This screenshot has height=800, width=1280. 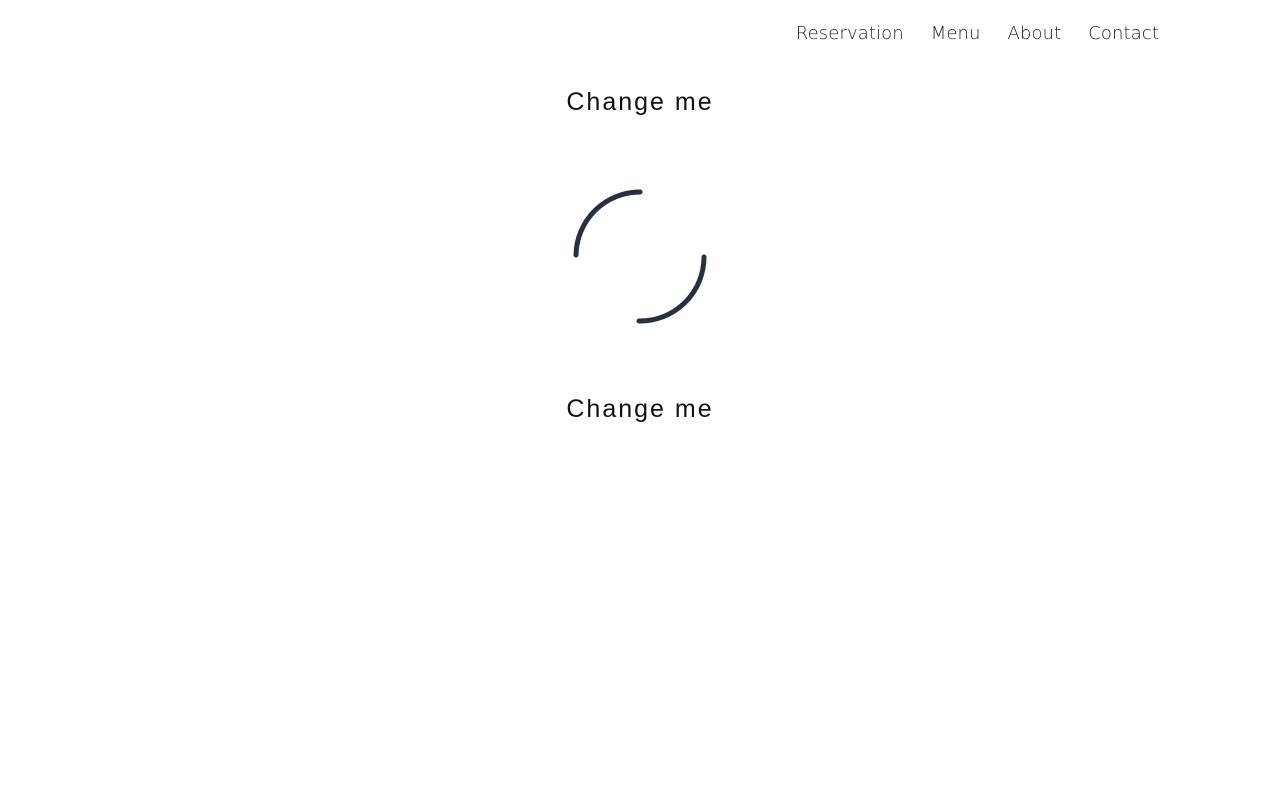 I want to click on nav-link-reservation: Reservation, so click(x=850, y=34).